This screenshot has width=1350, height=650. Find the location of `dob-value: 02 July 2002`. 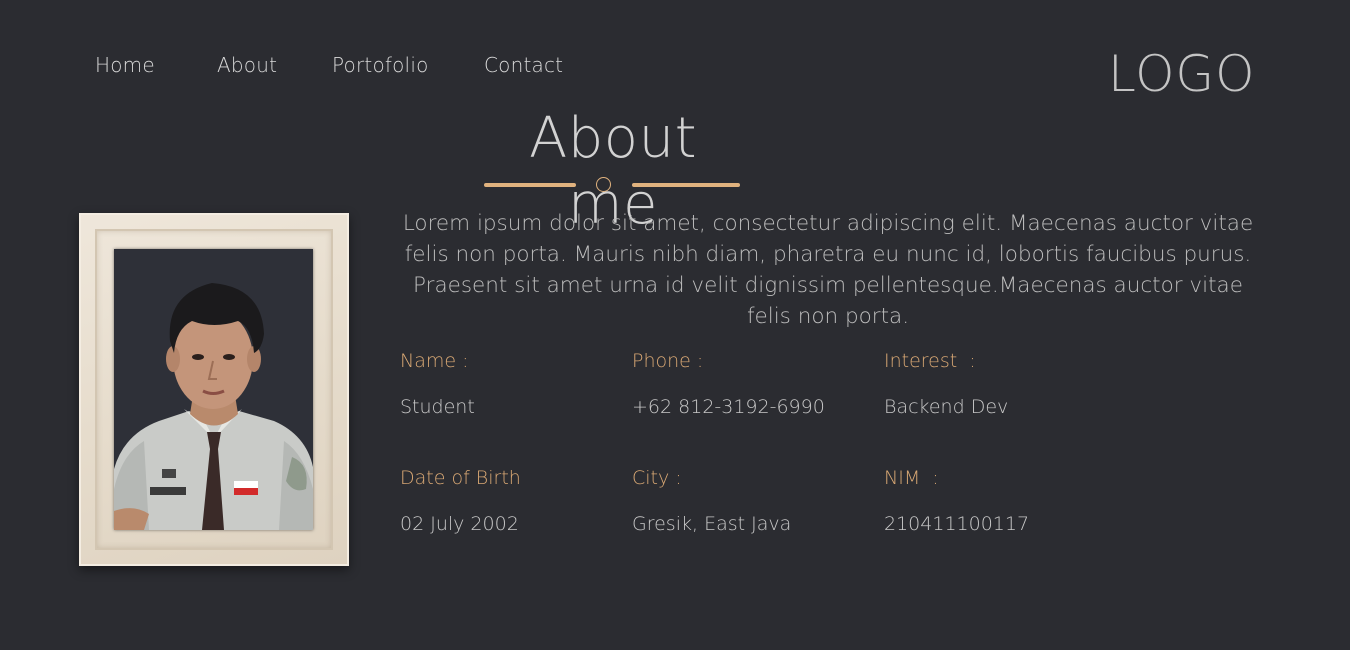

dob-value: 02 July 2002 is located at coordinates (459, 524).